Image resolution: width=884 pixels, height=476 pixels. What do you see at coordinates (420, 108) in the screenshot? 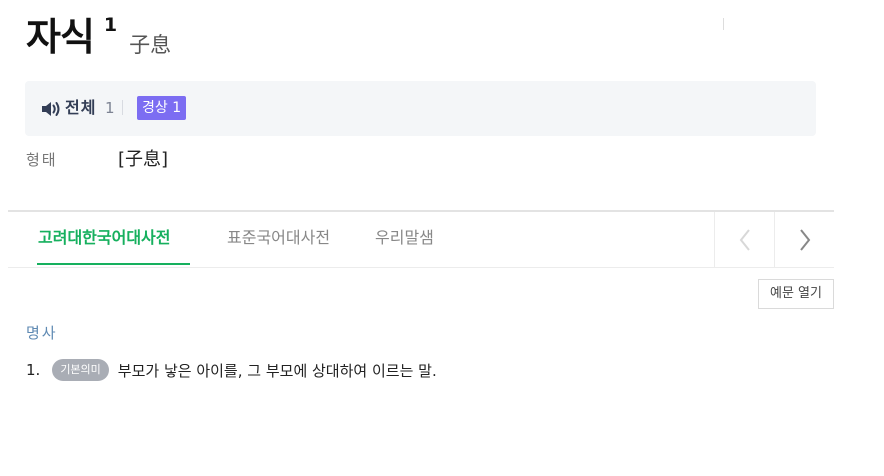
I see `pronunciation-box: 전체 1 경상 1` at bounding box center [420, 108].